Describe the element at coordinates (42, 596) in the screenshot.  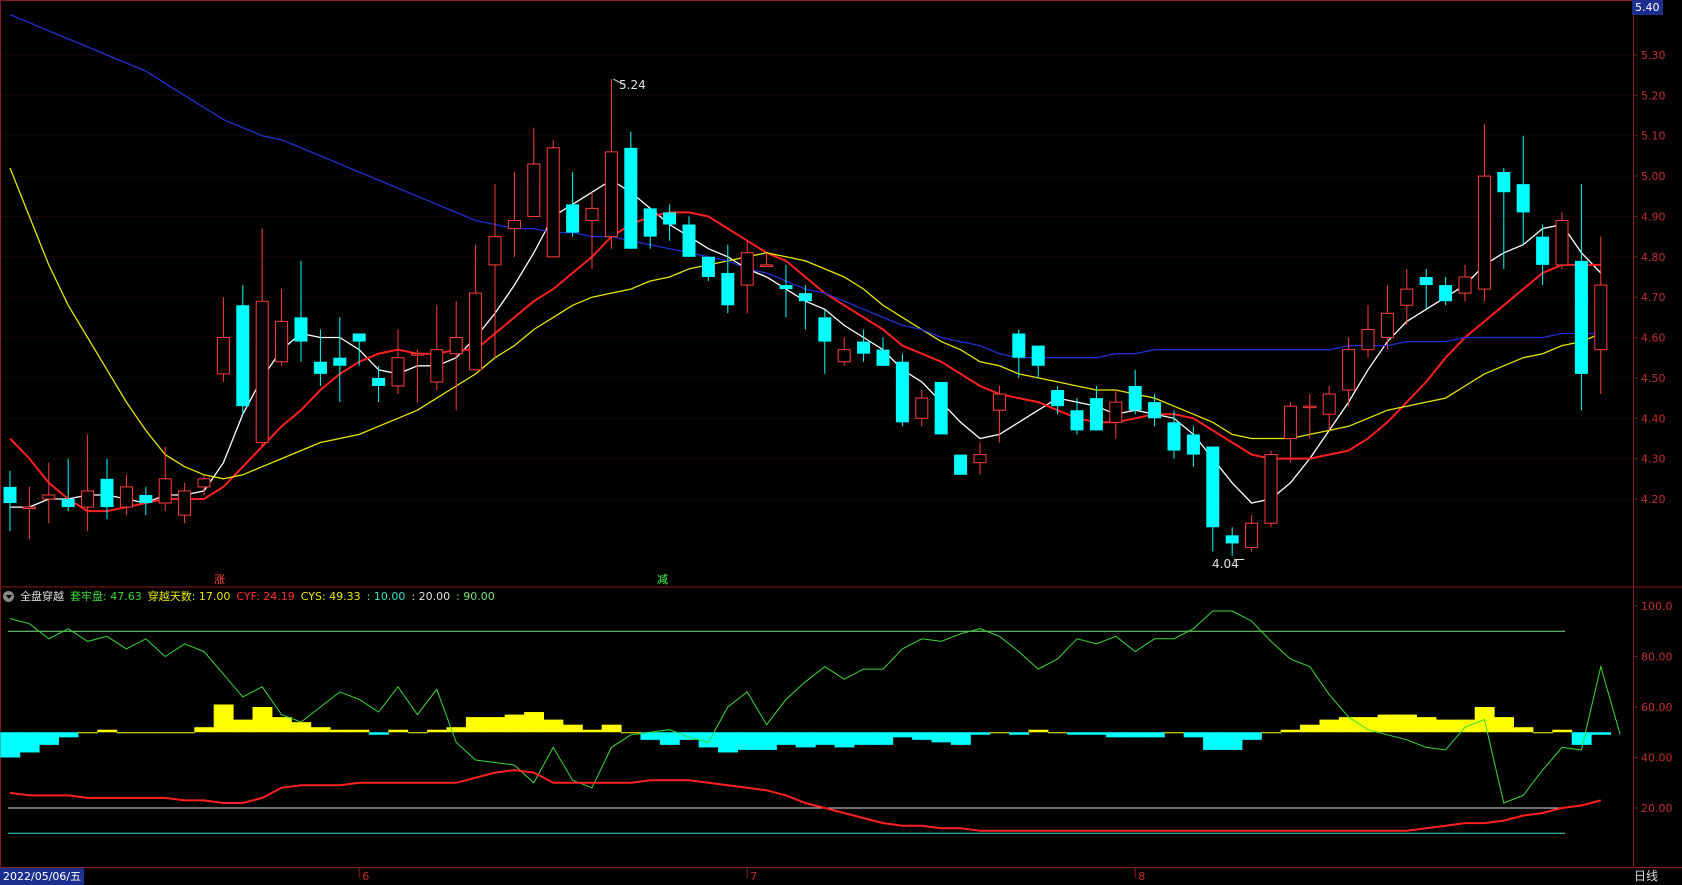
I see `indicator-name: 全盘穿越` at that location.